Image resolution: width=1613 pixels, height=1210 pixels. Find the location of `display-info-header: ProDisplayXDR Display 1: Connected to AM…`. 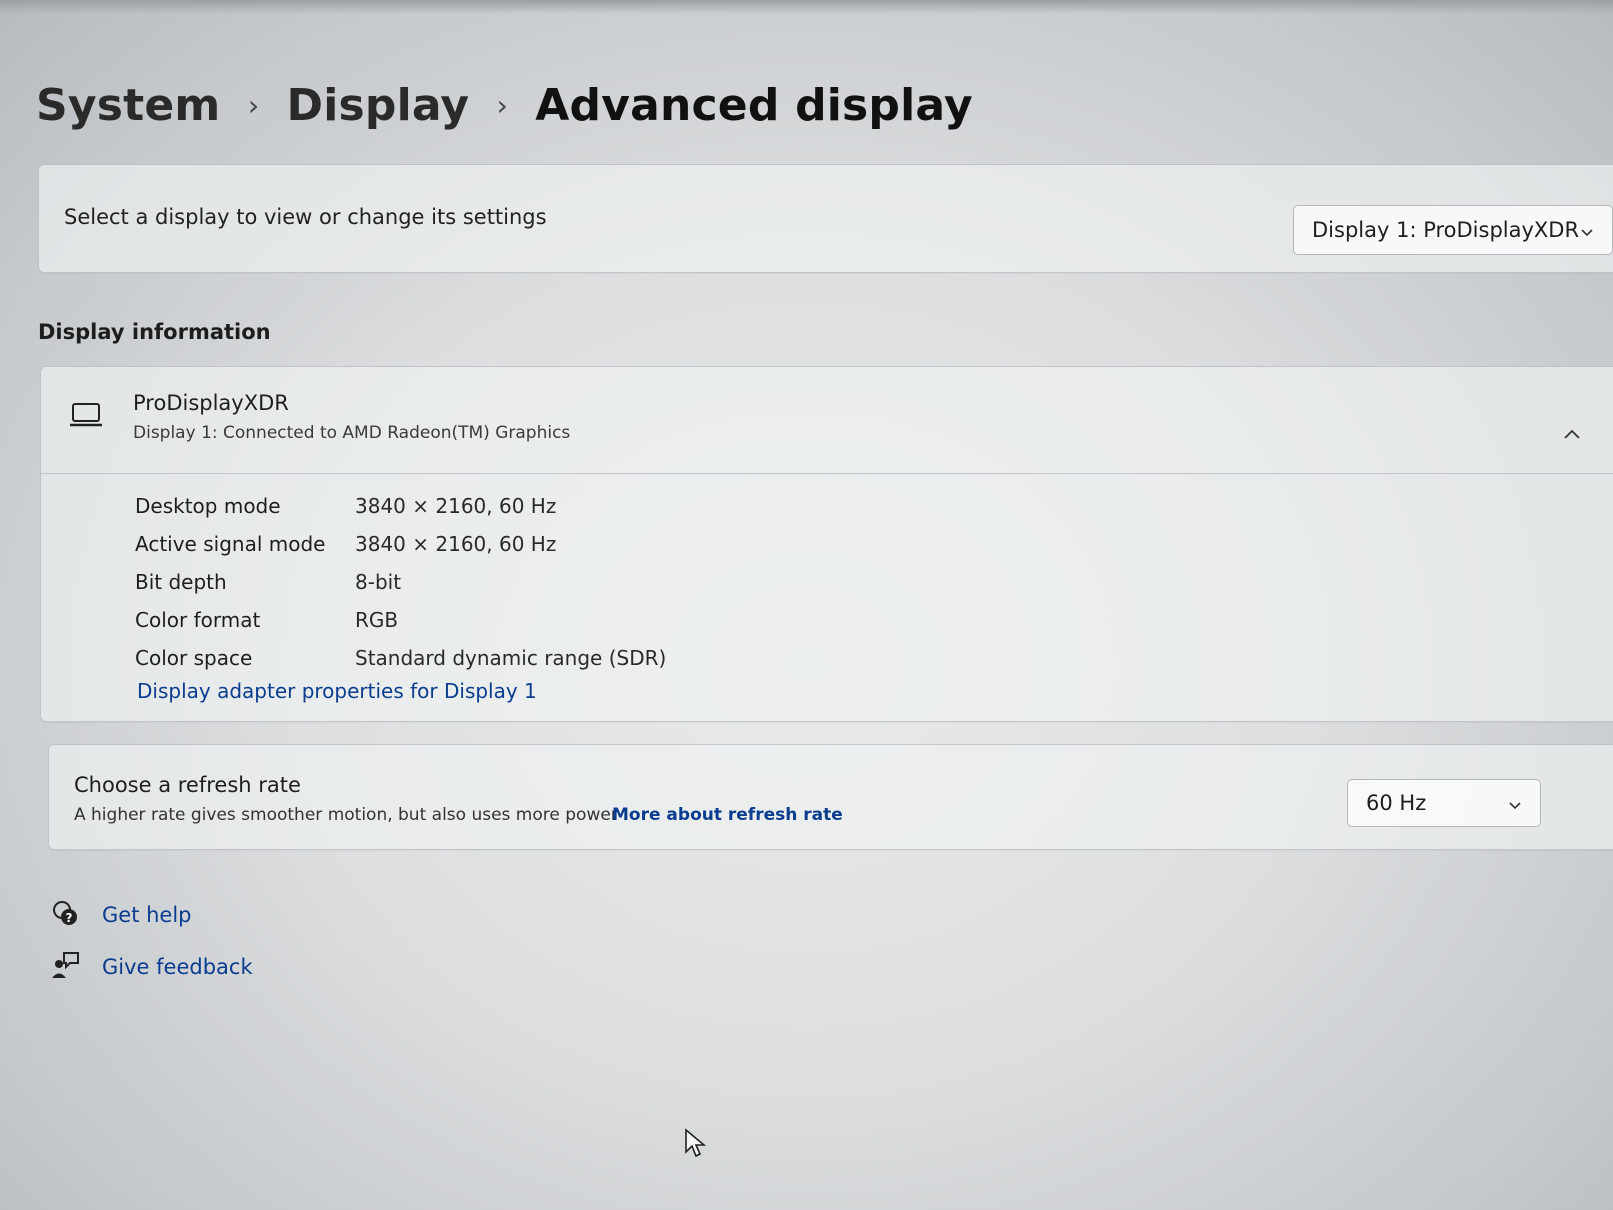

display-info-header: ProDisplayXDR Display 1: Connected to AM… is located at coordinates (827, 420).